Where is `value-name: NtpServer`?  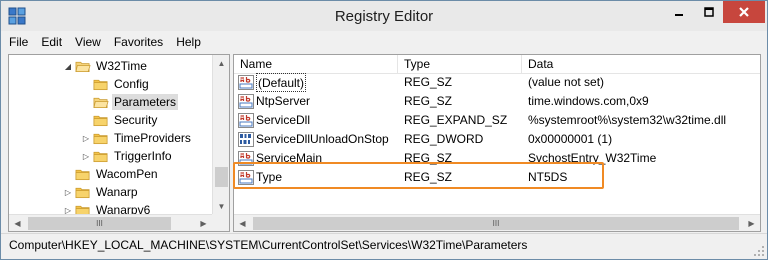
value-name: NtpServer is located at coordinates (283, 101).